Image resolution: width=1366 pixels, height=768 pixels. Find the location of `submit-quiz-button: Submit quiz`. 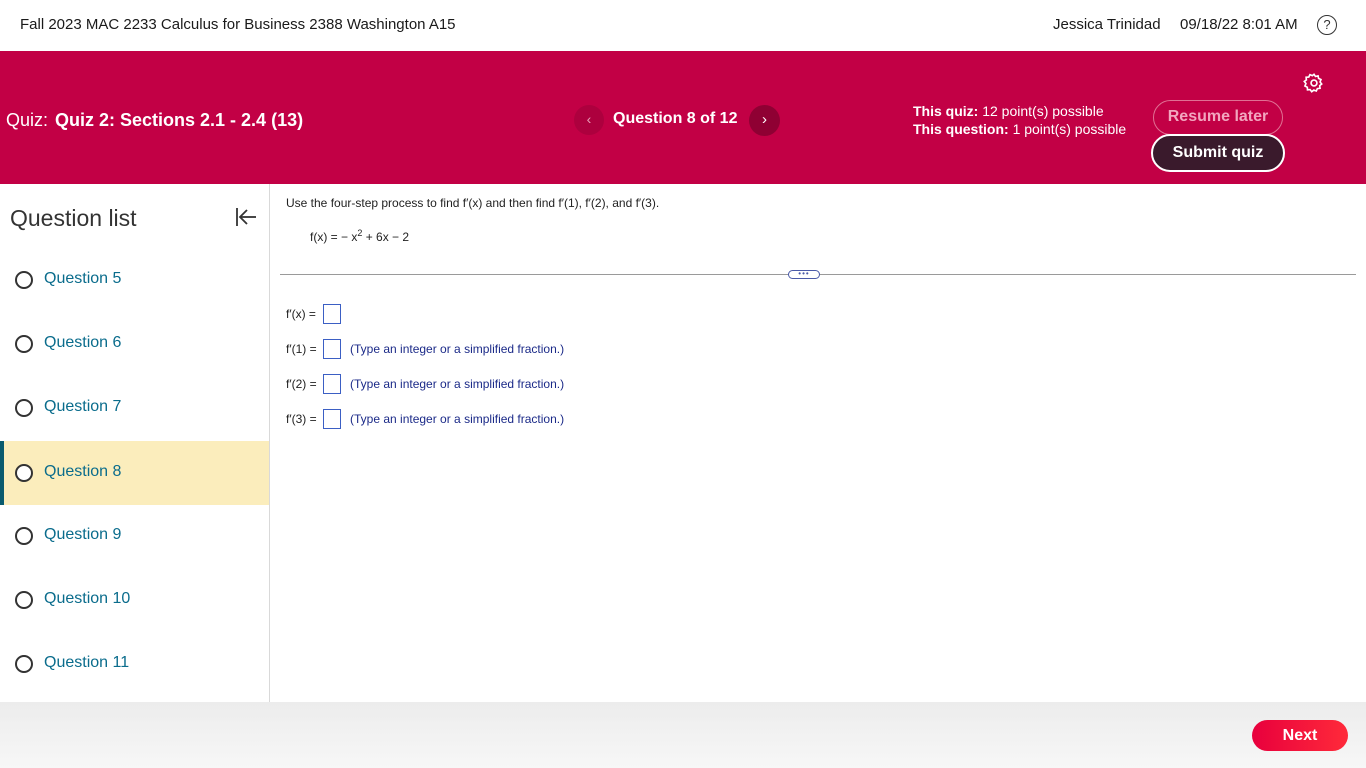

submit-quiz-button: Submit quiz is located at coordinates (1218, 153).